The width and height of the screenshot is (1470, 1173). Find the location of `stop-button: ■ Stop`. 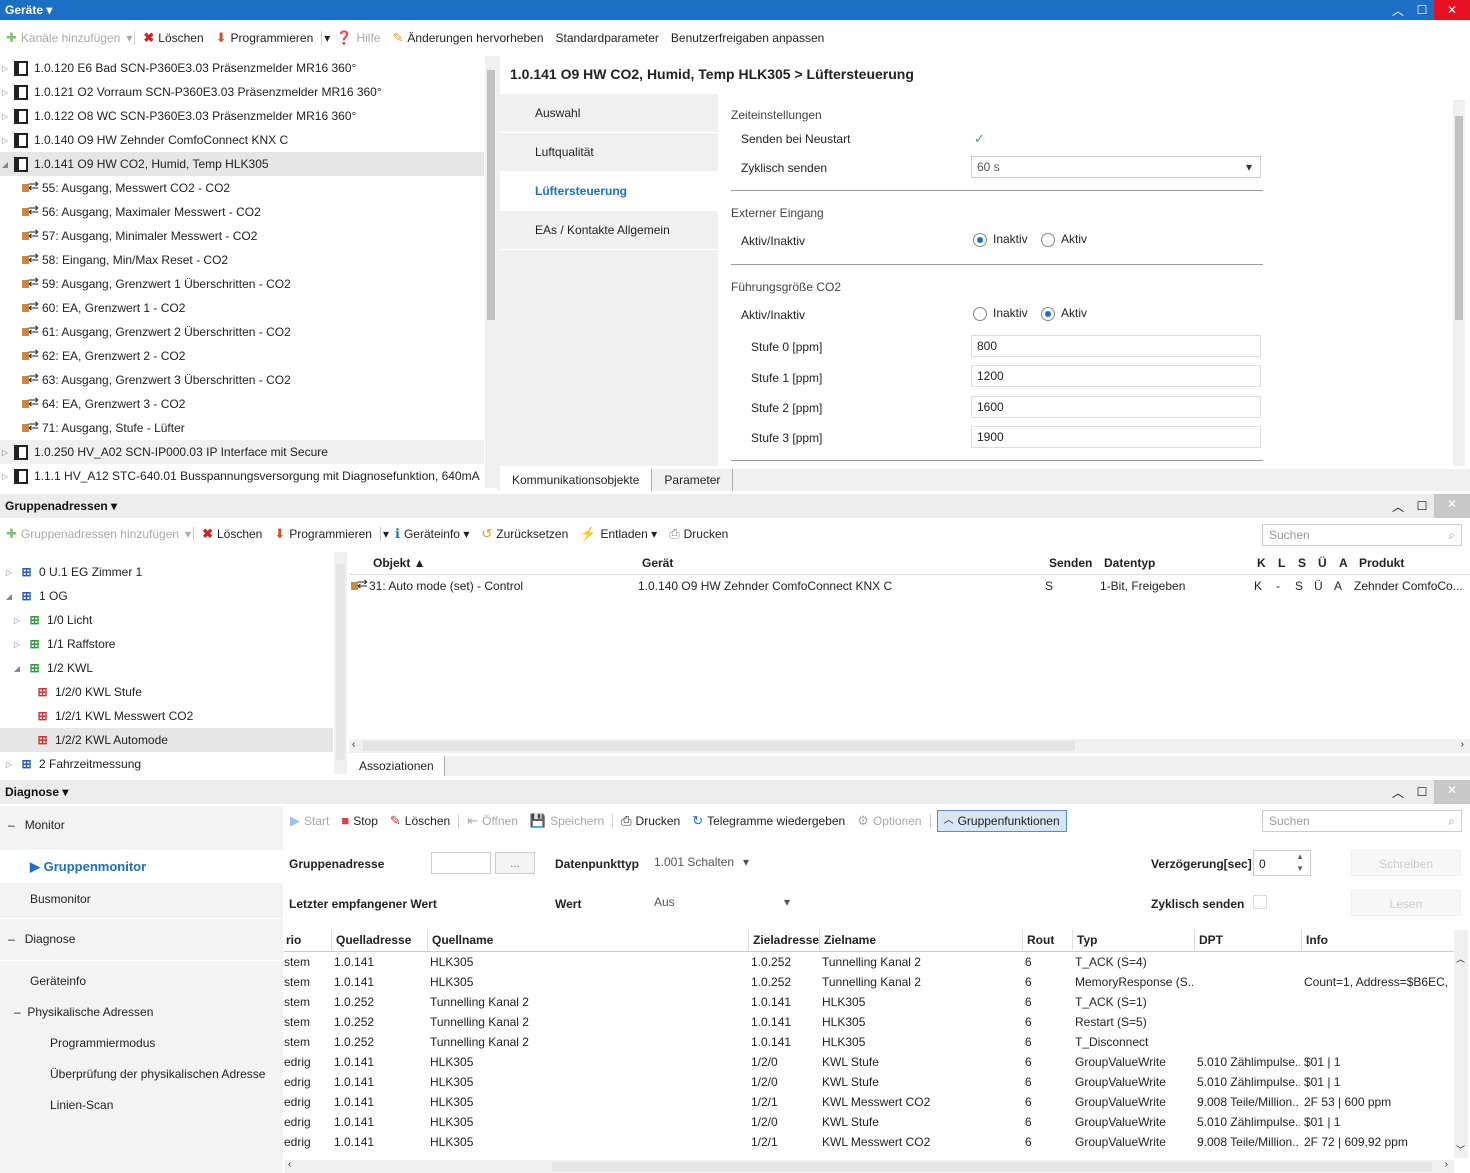

stop-button: ■ Stop is located at coordinates (359, 821).